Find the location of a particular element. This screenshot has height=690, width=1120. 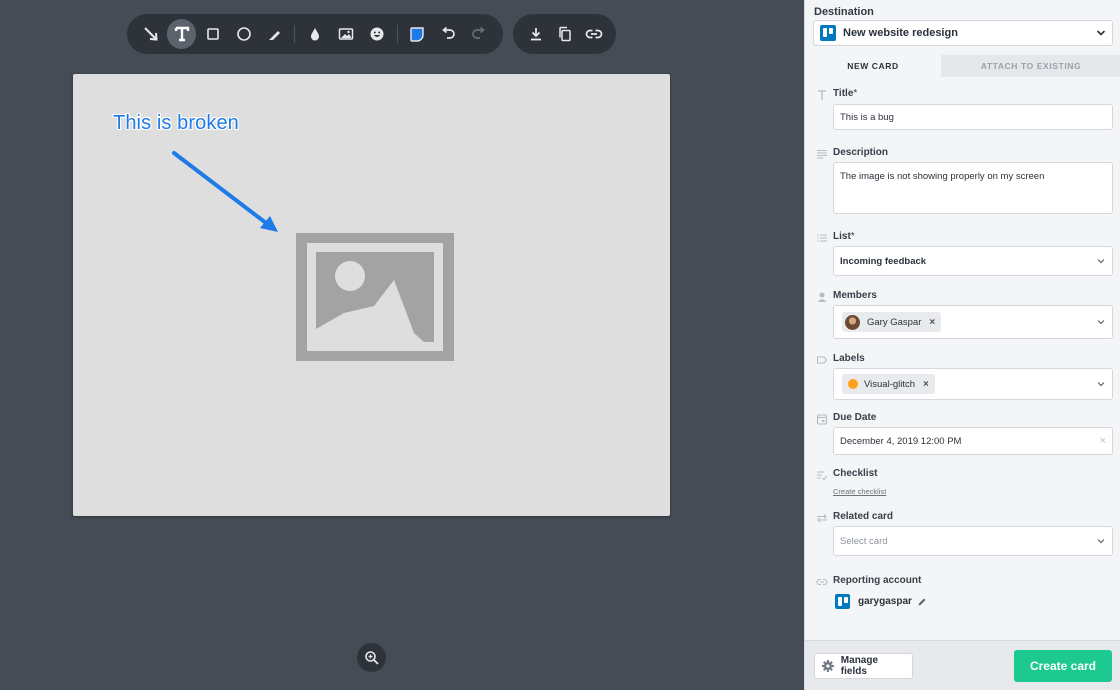

related-card-label: Related card is located at coordinates (863, 516).